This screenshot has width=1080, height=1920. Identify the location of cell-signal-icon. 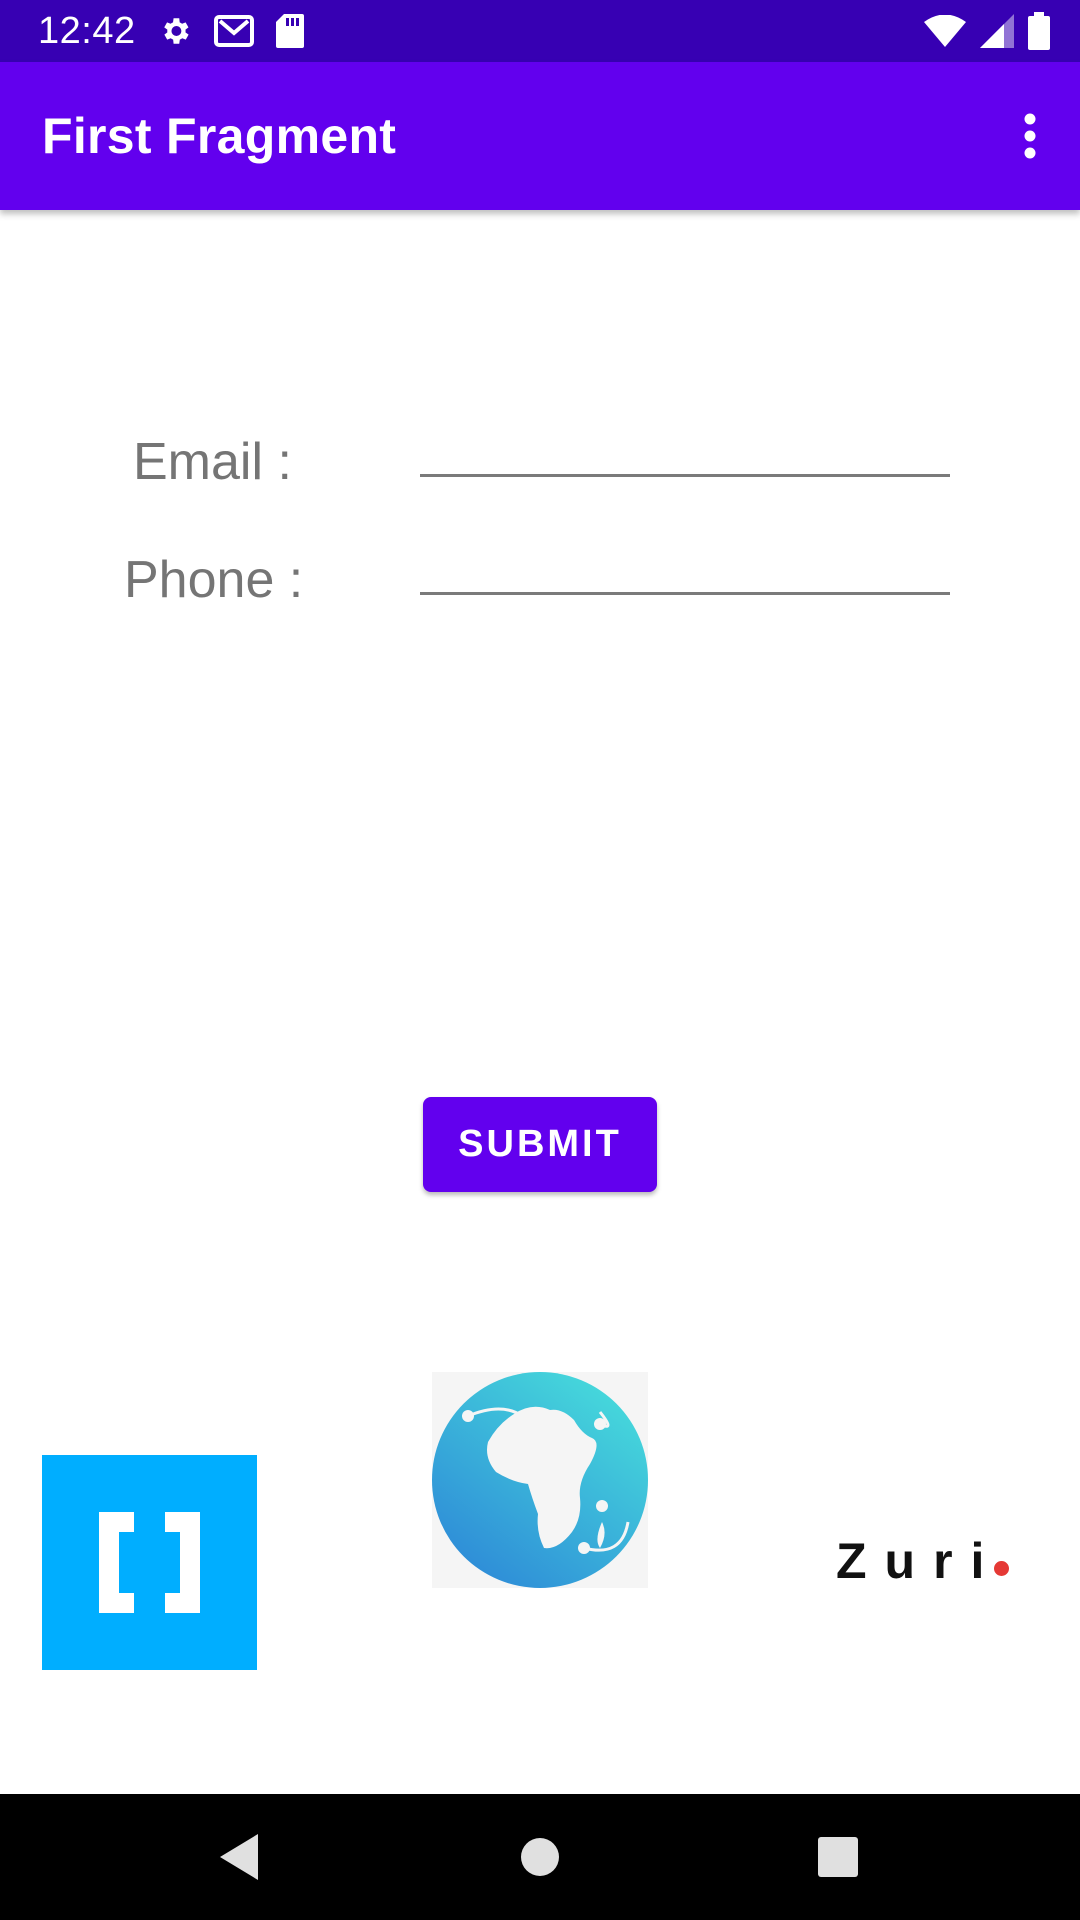
(997, 31).